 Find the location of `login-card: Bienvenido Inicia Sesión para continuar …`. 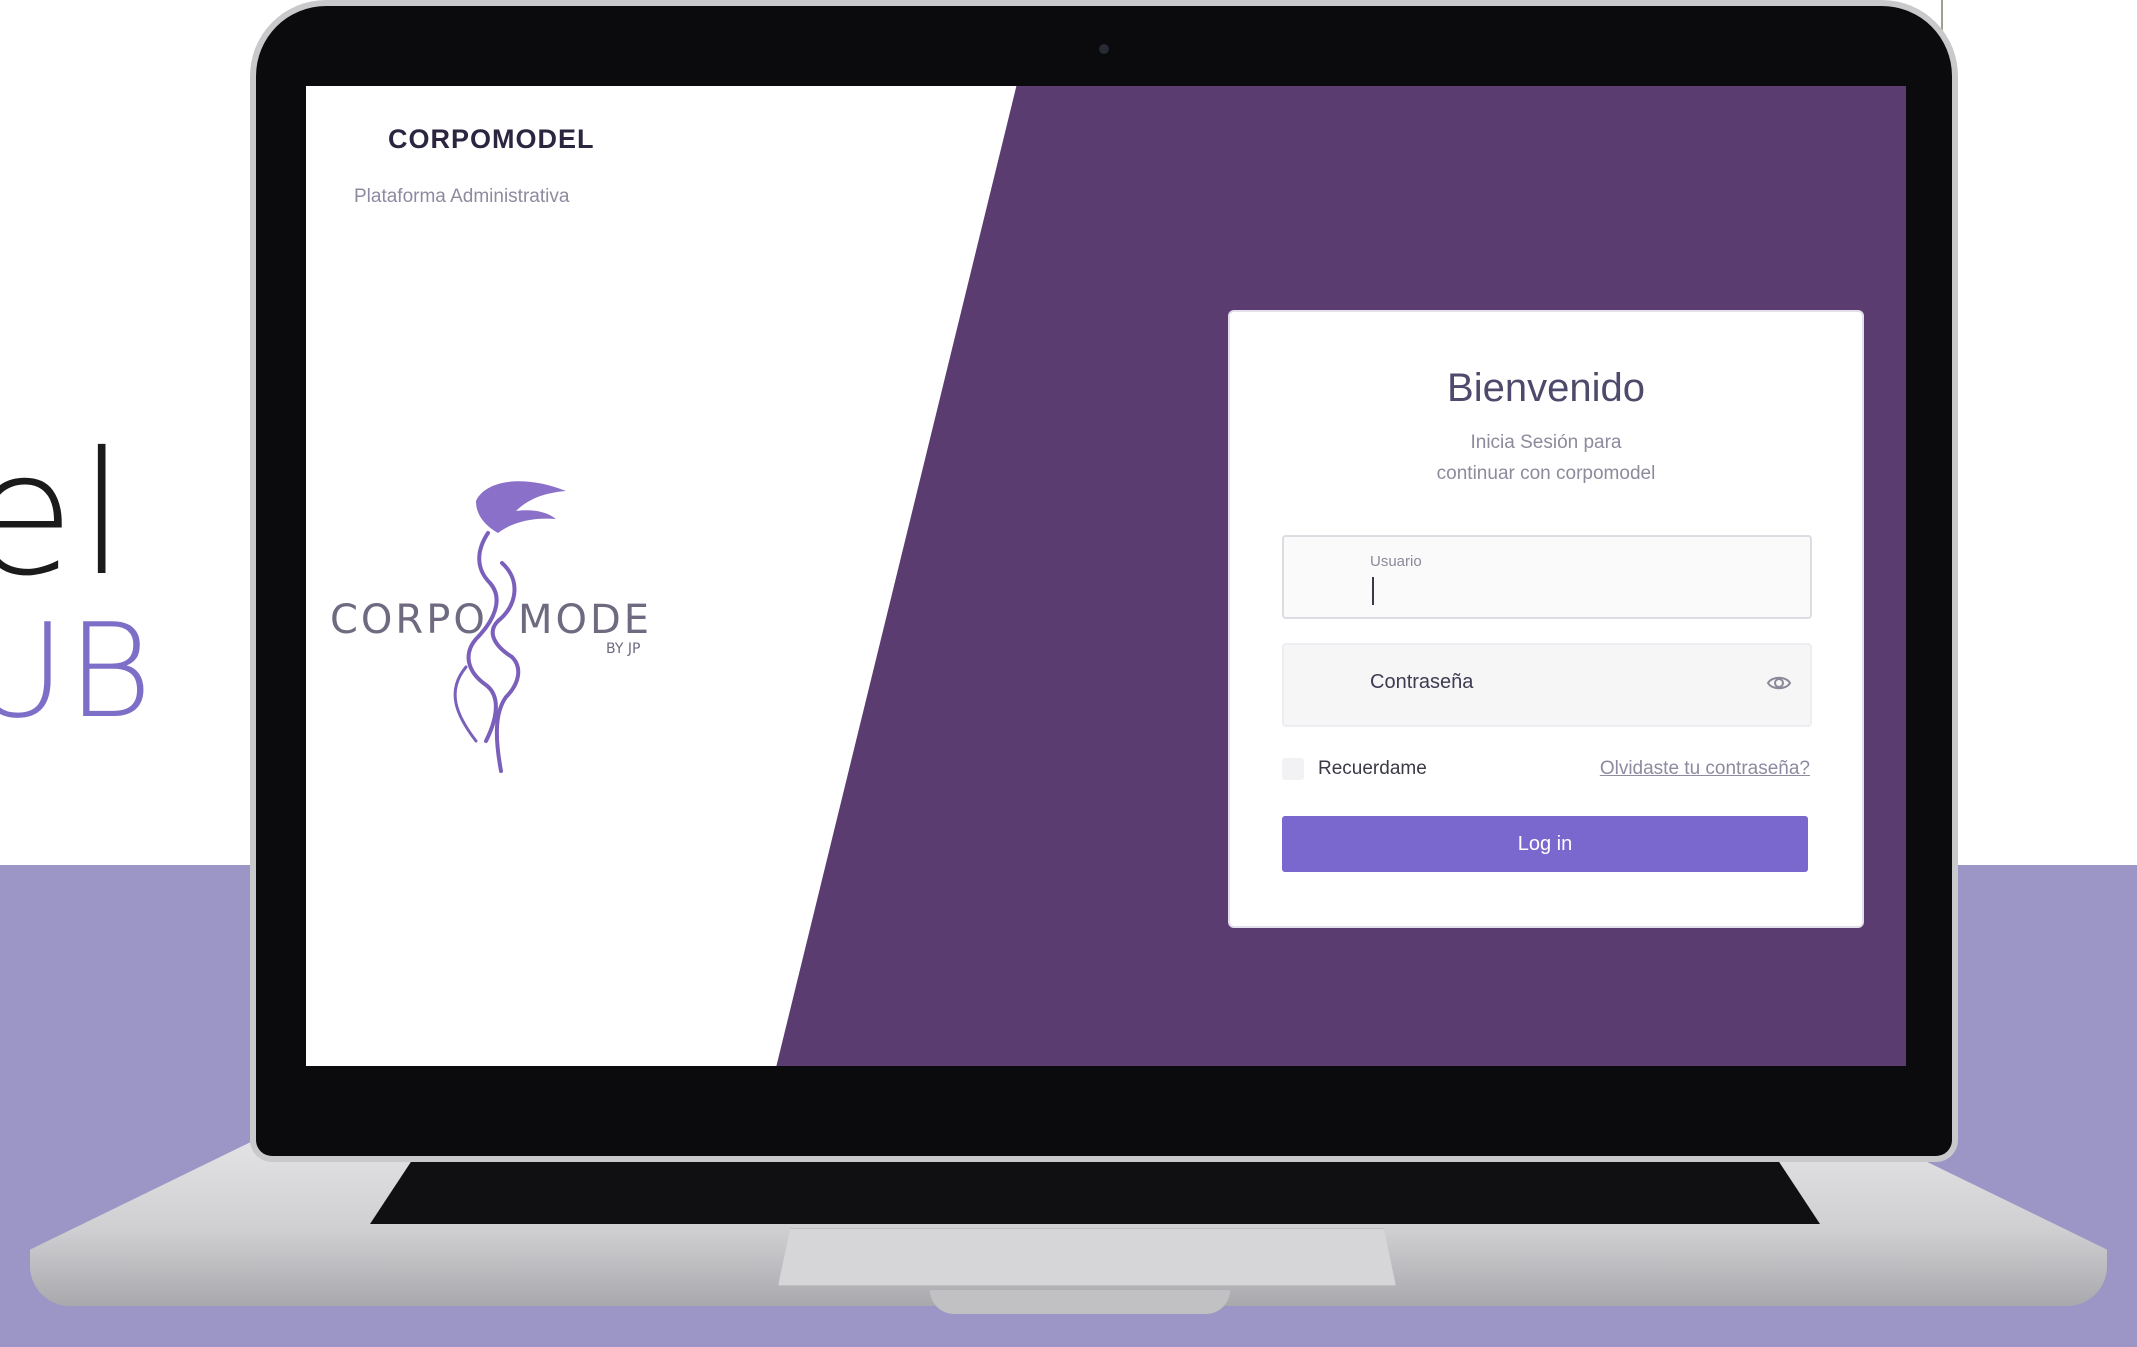

login-card: Bienvenido Inicia Sesión para continuar … is located at coordinates (1546, 619).